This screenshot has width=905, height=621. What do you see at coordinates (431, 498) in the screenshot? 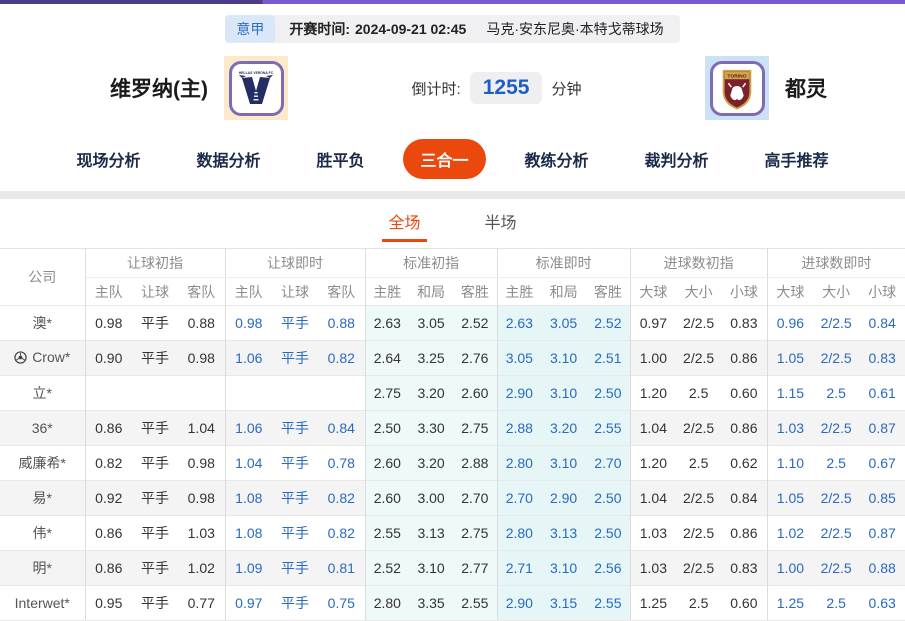
I see `odds-cell-std_initial: 3.00` at bounding box center [431, 498].